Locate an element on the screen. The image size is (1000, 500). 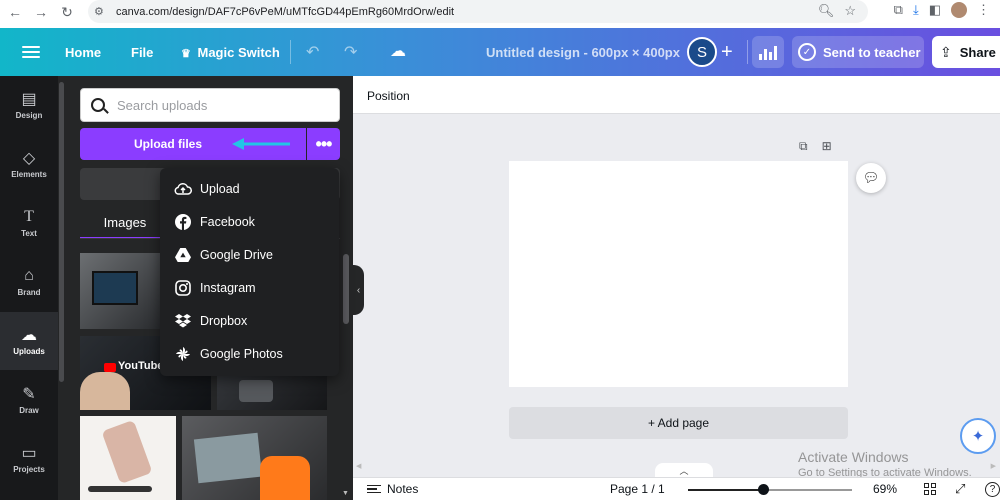
rail-item-design: ▤ Design is located at coordinates (29, 105).